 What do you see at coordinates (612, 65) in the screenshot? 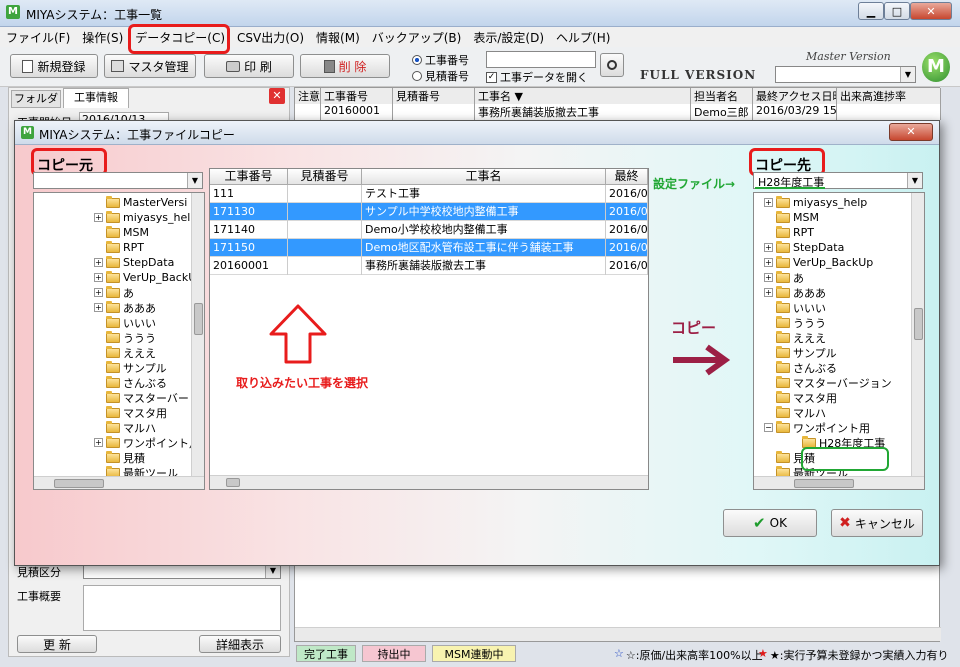
I see `search-button` at bounding box center [612, 65].